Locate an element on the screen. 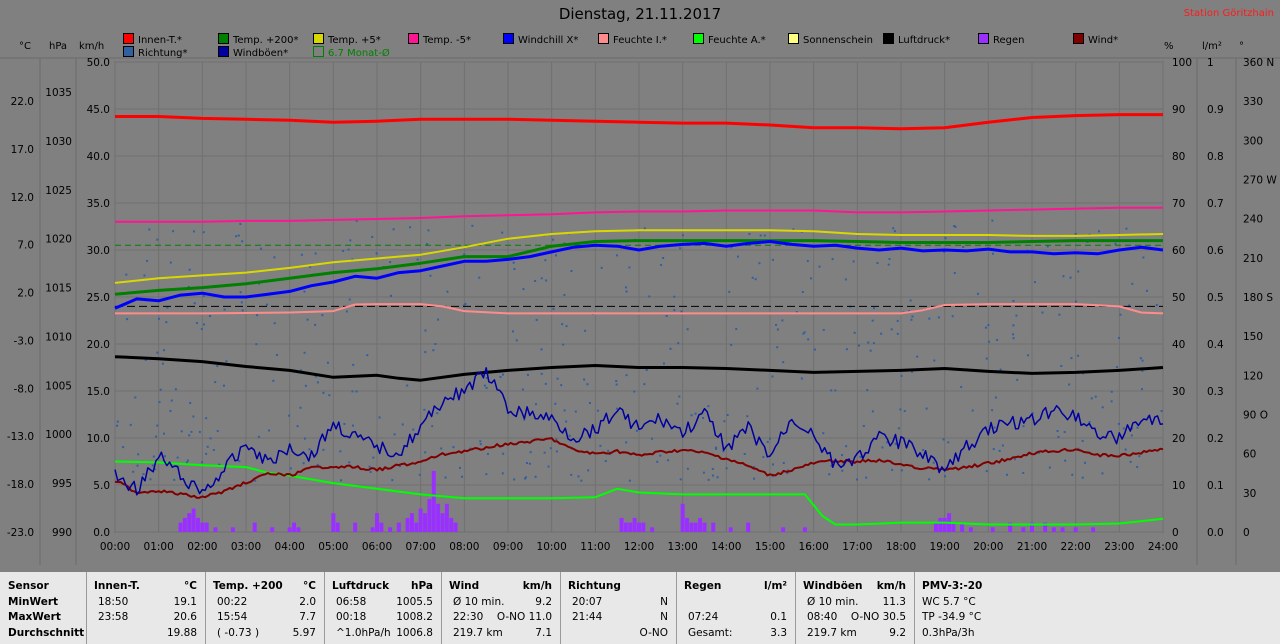 The height and width of the screenshot is (644, 1280). x-tick-label: 03:00 is located at coordinates (246, 547).